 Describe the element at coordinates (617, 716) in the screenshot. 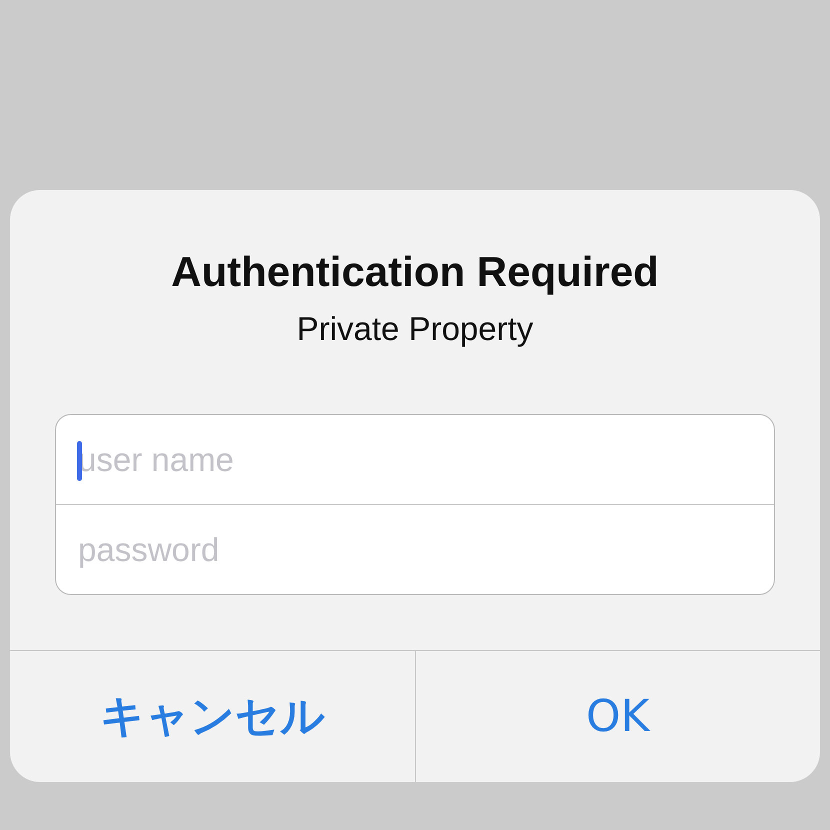

I see `ok-button: OK` at that location.